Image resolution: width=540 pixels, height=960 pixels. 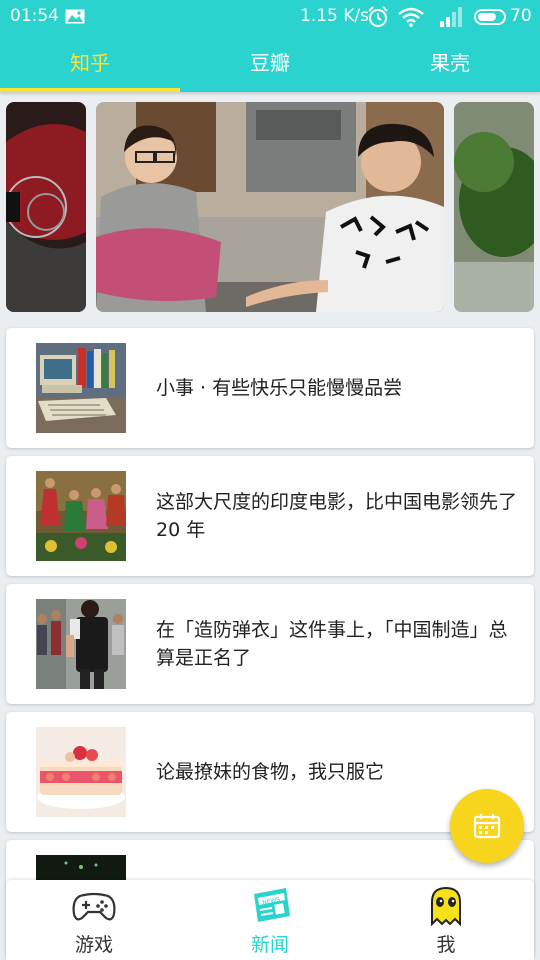 What do you see at coordinates (332, 644) in the screenshot?
I see `article-title: 在「造防弹衣」这件事上，「中国制造」总算是正名了` at bounding box center [332, 644].